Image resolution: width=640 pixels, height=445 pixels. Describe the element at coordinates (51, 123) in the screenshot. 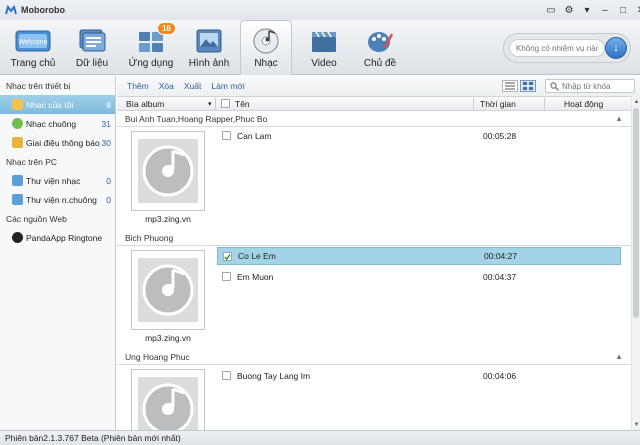

I see `sidebar-item-label: Nhạc chuông` at that location.